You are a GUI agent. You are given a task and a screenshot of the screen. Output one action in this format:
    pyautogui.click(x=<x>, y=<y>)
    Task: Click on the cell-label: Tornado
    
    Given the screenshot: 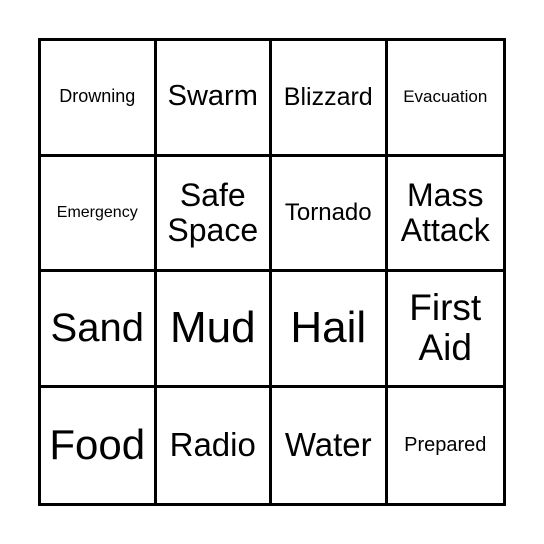 What is the action you would take?
    pyautogui.click(x=328, y=212)
    